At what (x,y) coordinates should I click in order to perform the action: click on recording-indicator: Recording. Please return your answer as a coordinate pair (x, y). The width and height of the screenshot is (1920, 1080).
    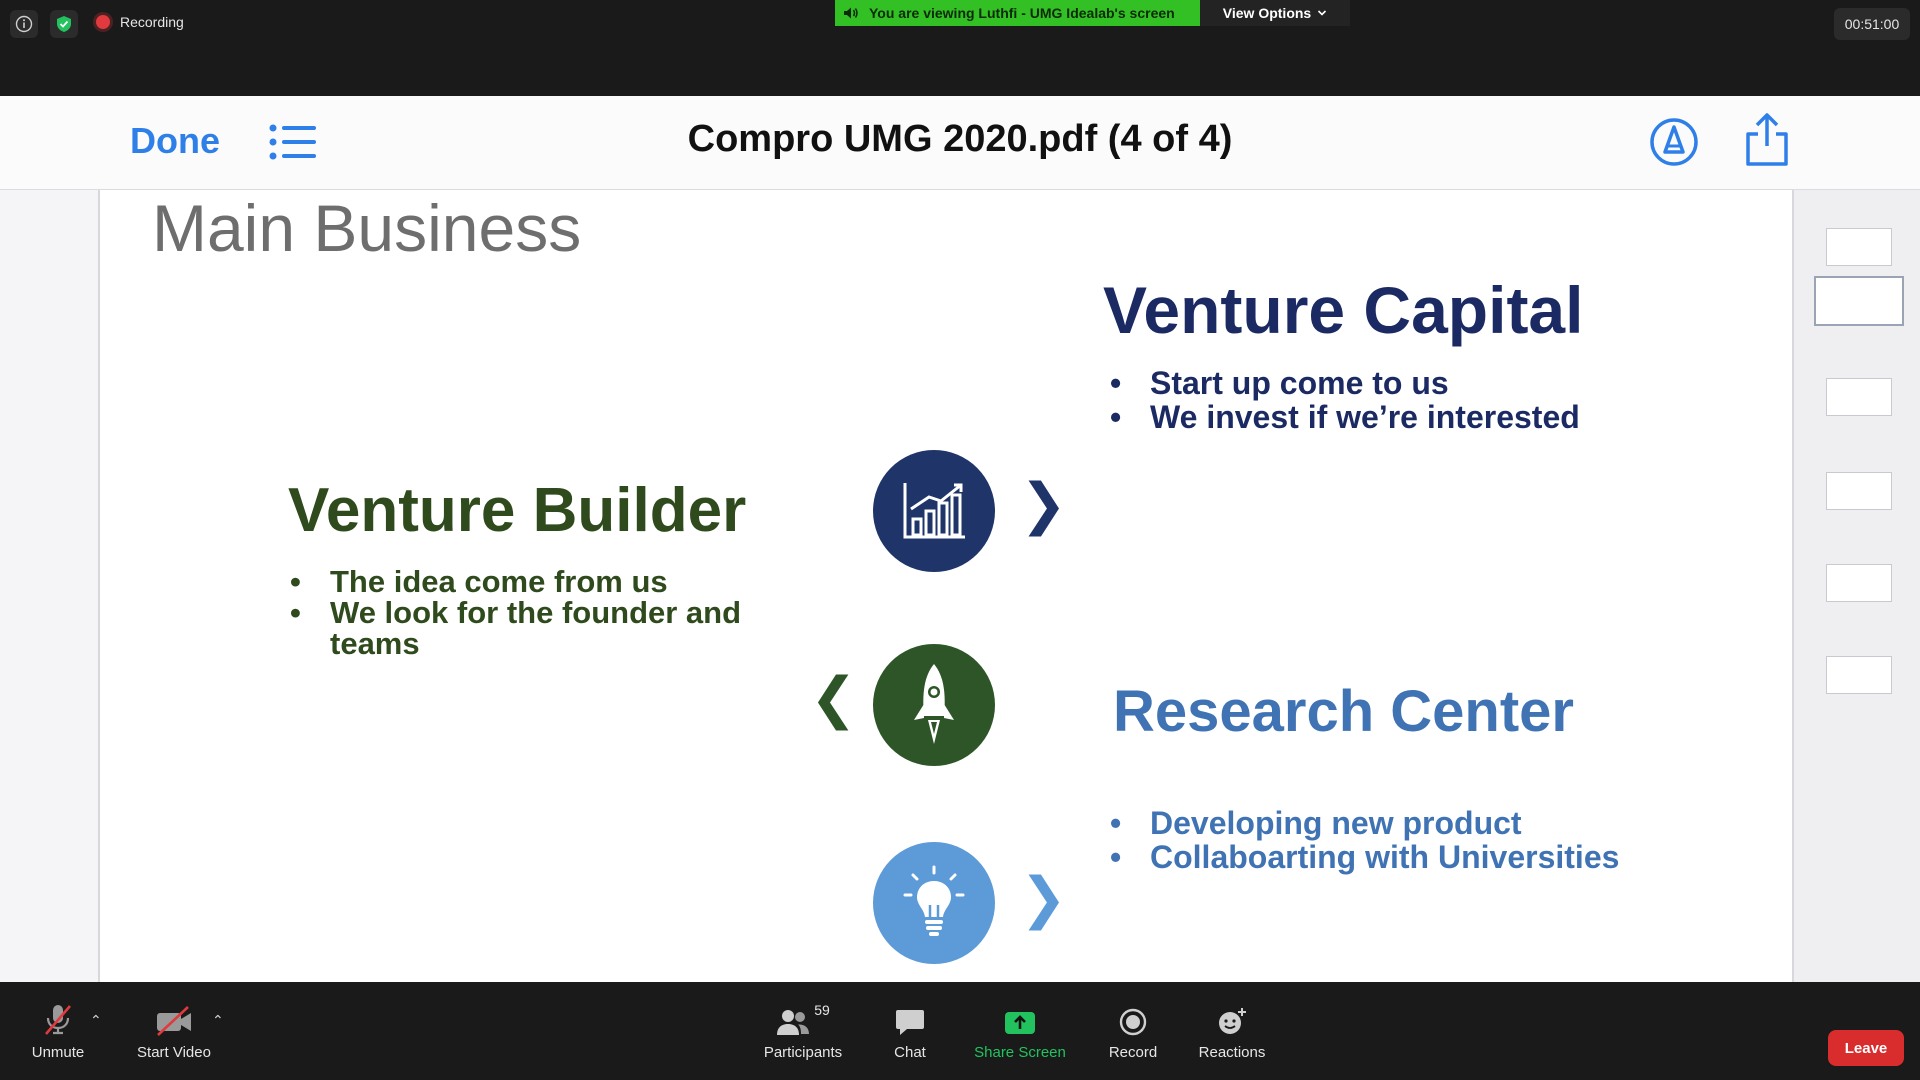
    Looking at the image, I should click on (140, 22).